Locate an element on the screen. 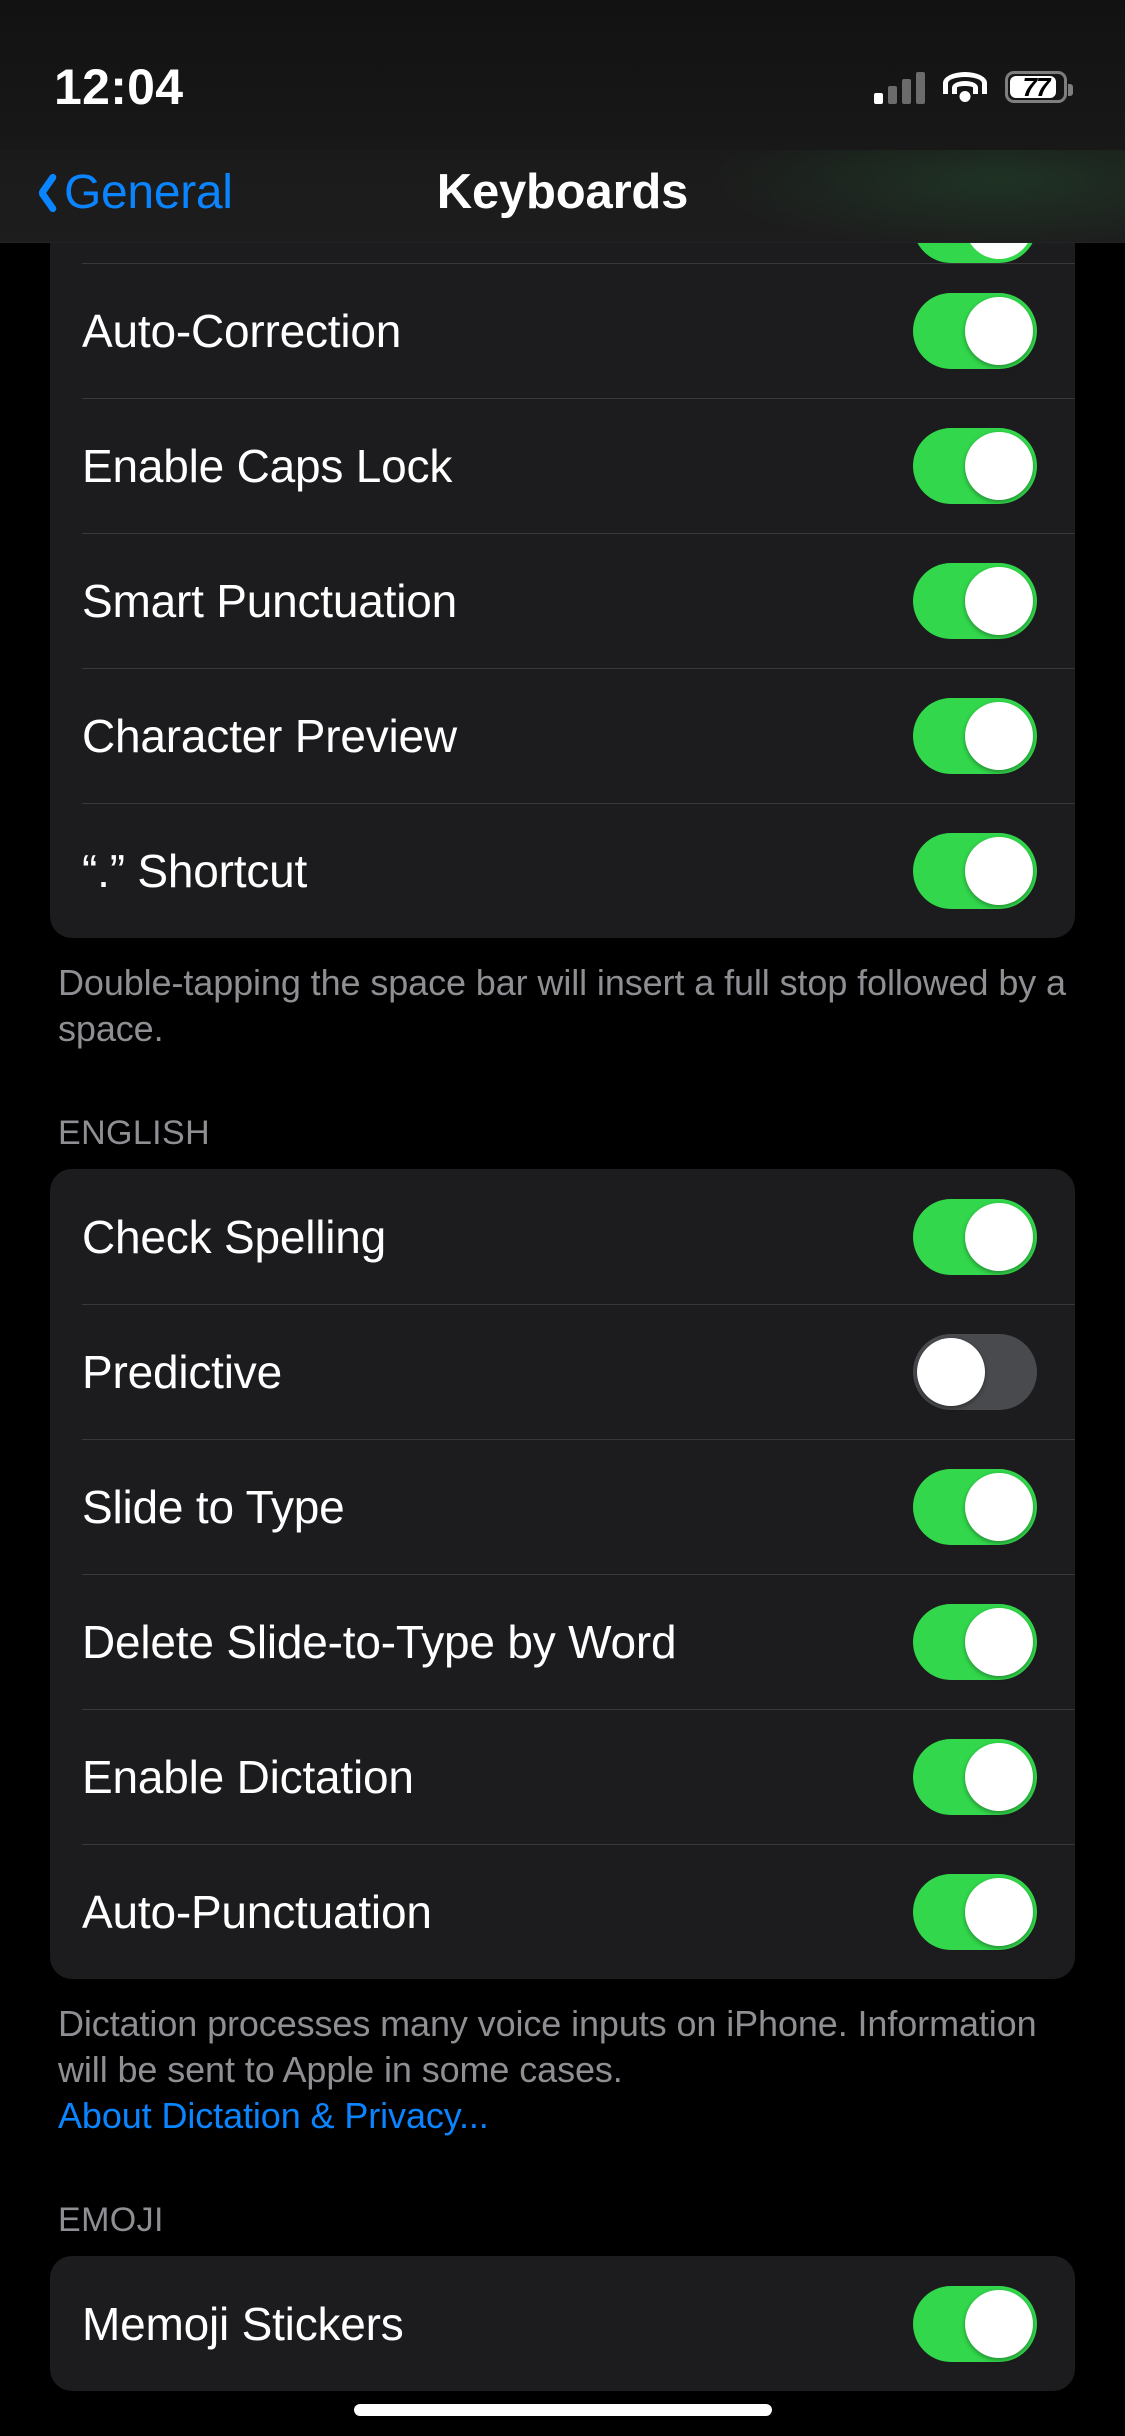  table-row-delete-slide-to-type-by-word: Delete Slide-to-Type by Word is located at coordinates (562, 1641).